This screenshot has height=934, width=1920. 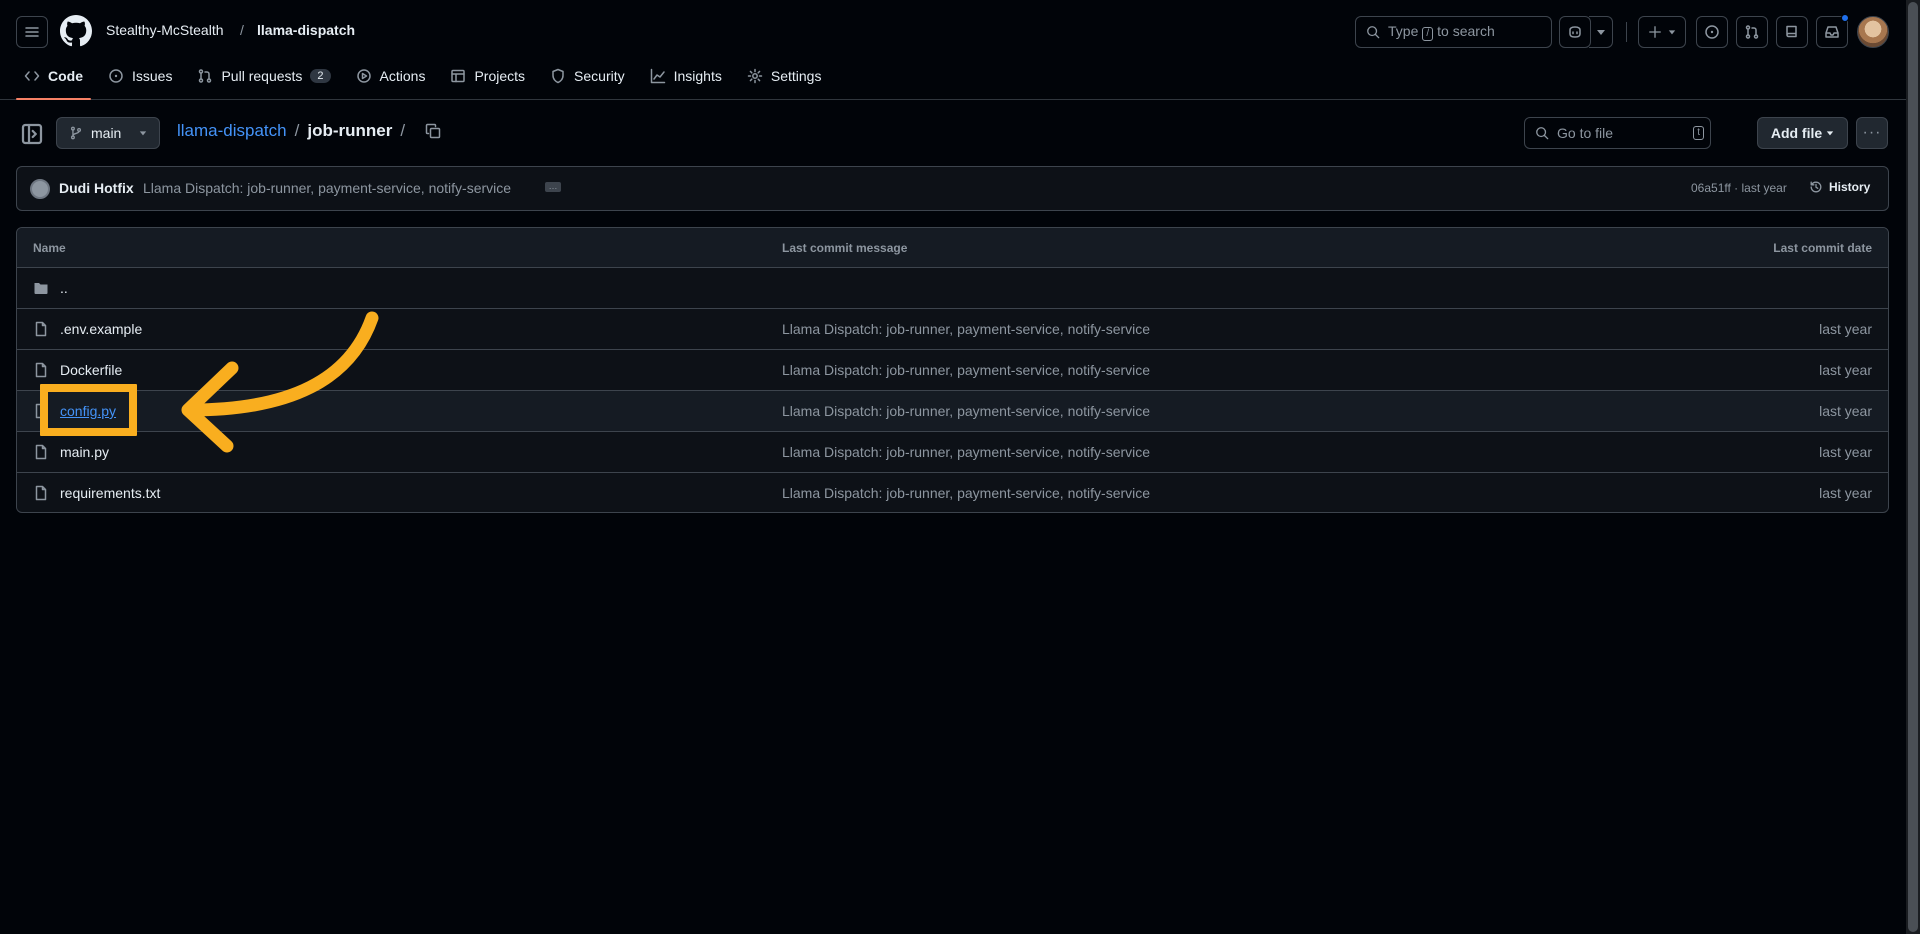 What do you see at coordinates (1822, 248) in the screenshot?
I see `column-header-commit-date: Last commit date` at bounding box center [1822, 248].